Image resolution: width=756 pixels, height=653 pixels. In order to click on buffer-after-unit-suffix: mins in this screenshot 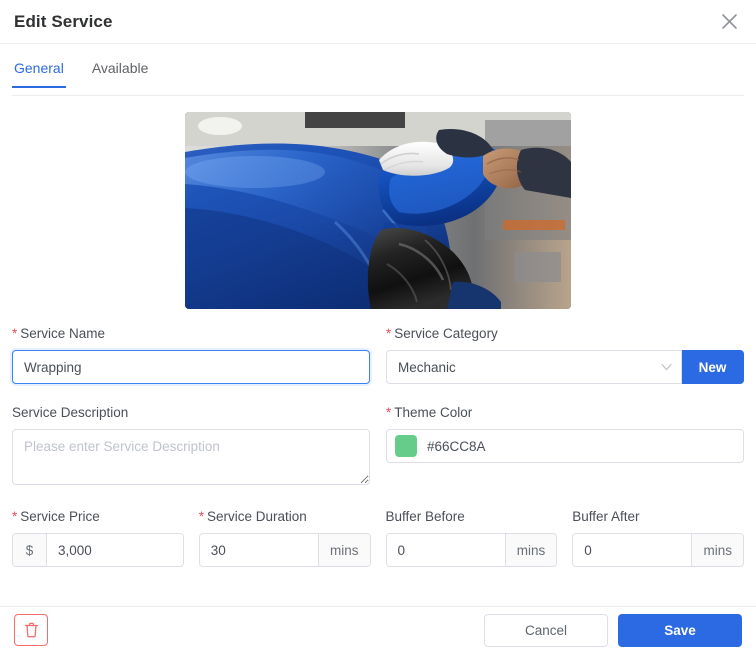, I will do `click(717, 550)`.